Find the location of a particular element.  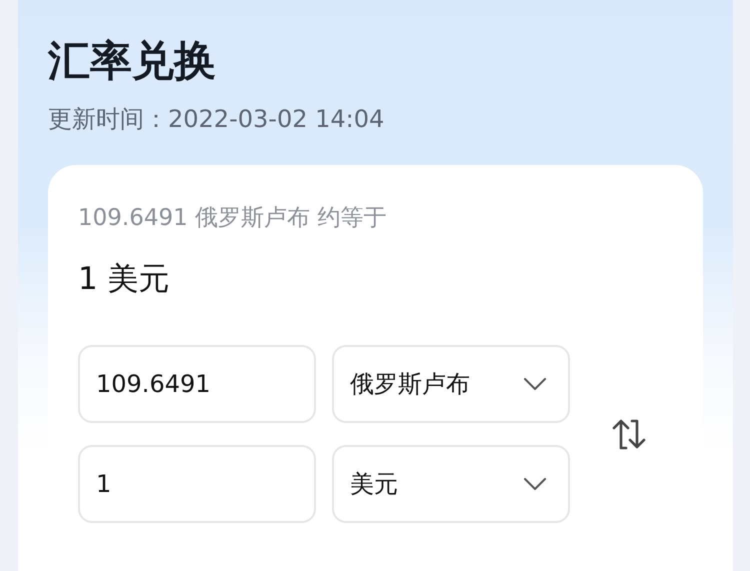

currency-select: 美元 is located at coordinates (451, 484).